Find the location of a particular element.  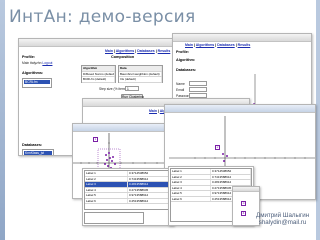

table-cell: 0.9713588912 is located at coordinates (149, 195).